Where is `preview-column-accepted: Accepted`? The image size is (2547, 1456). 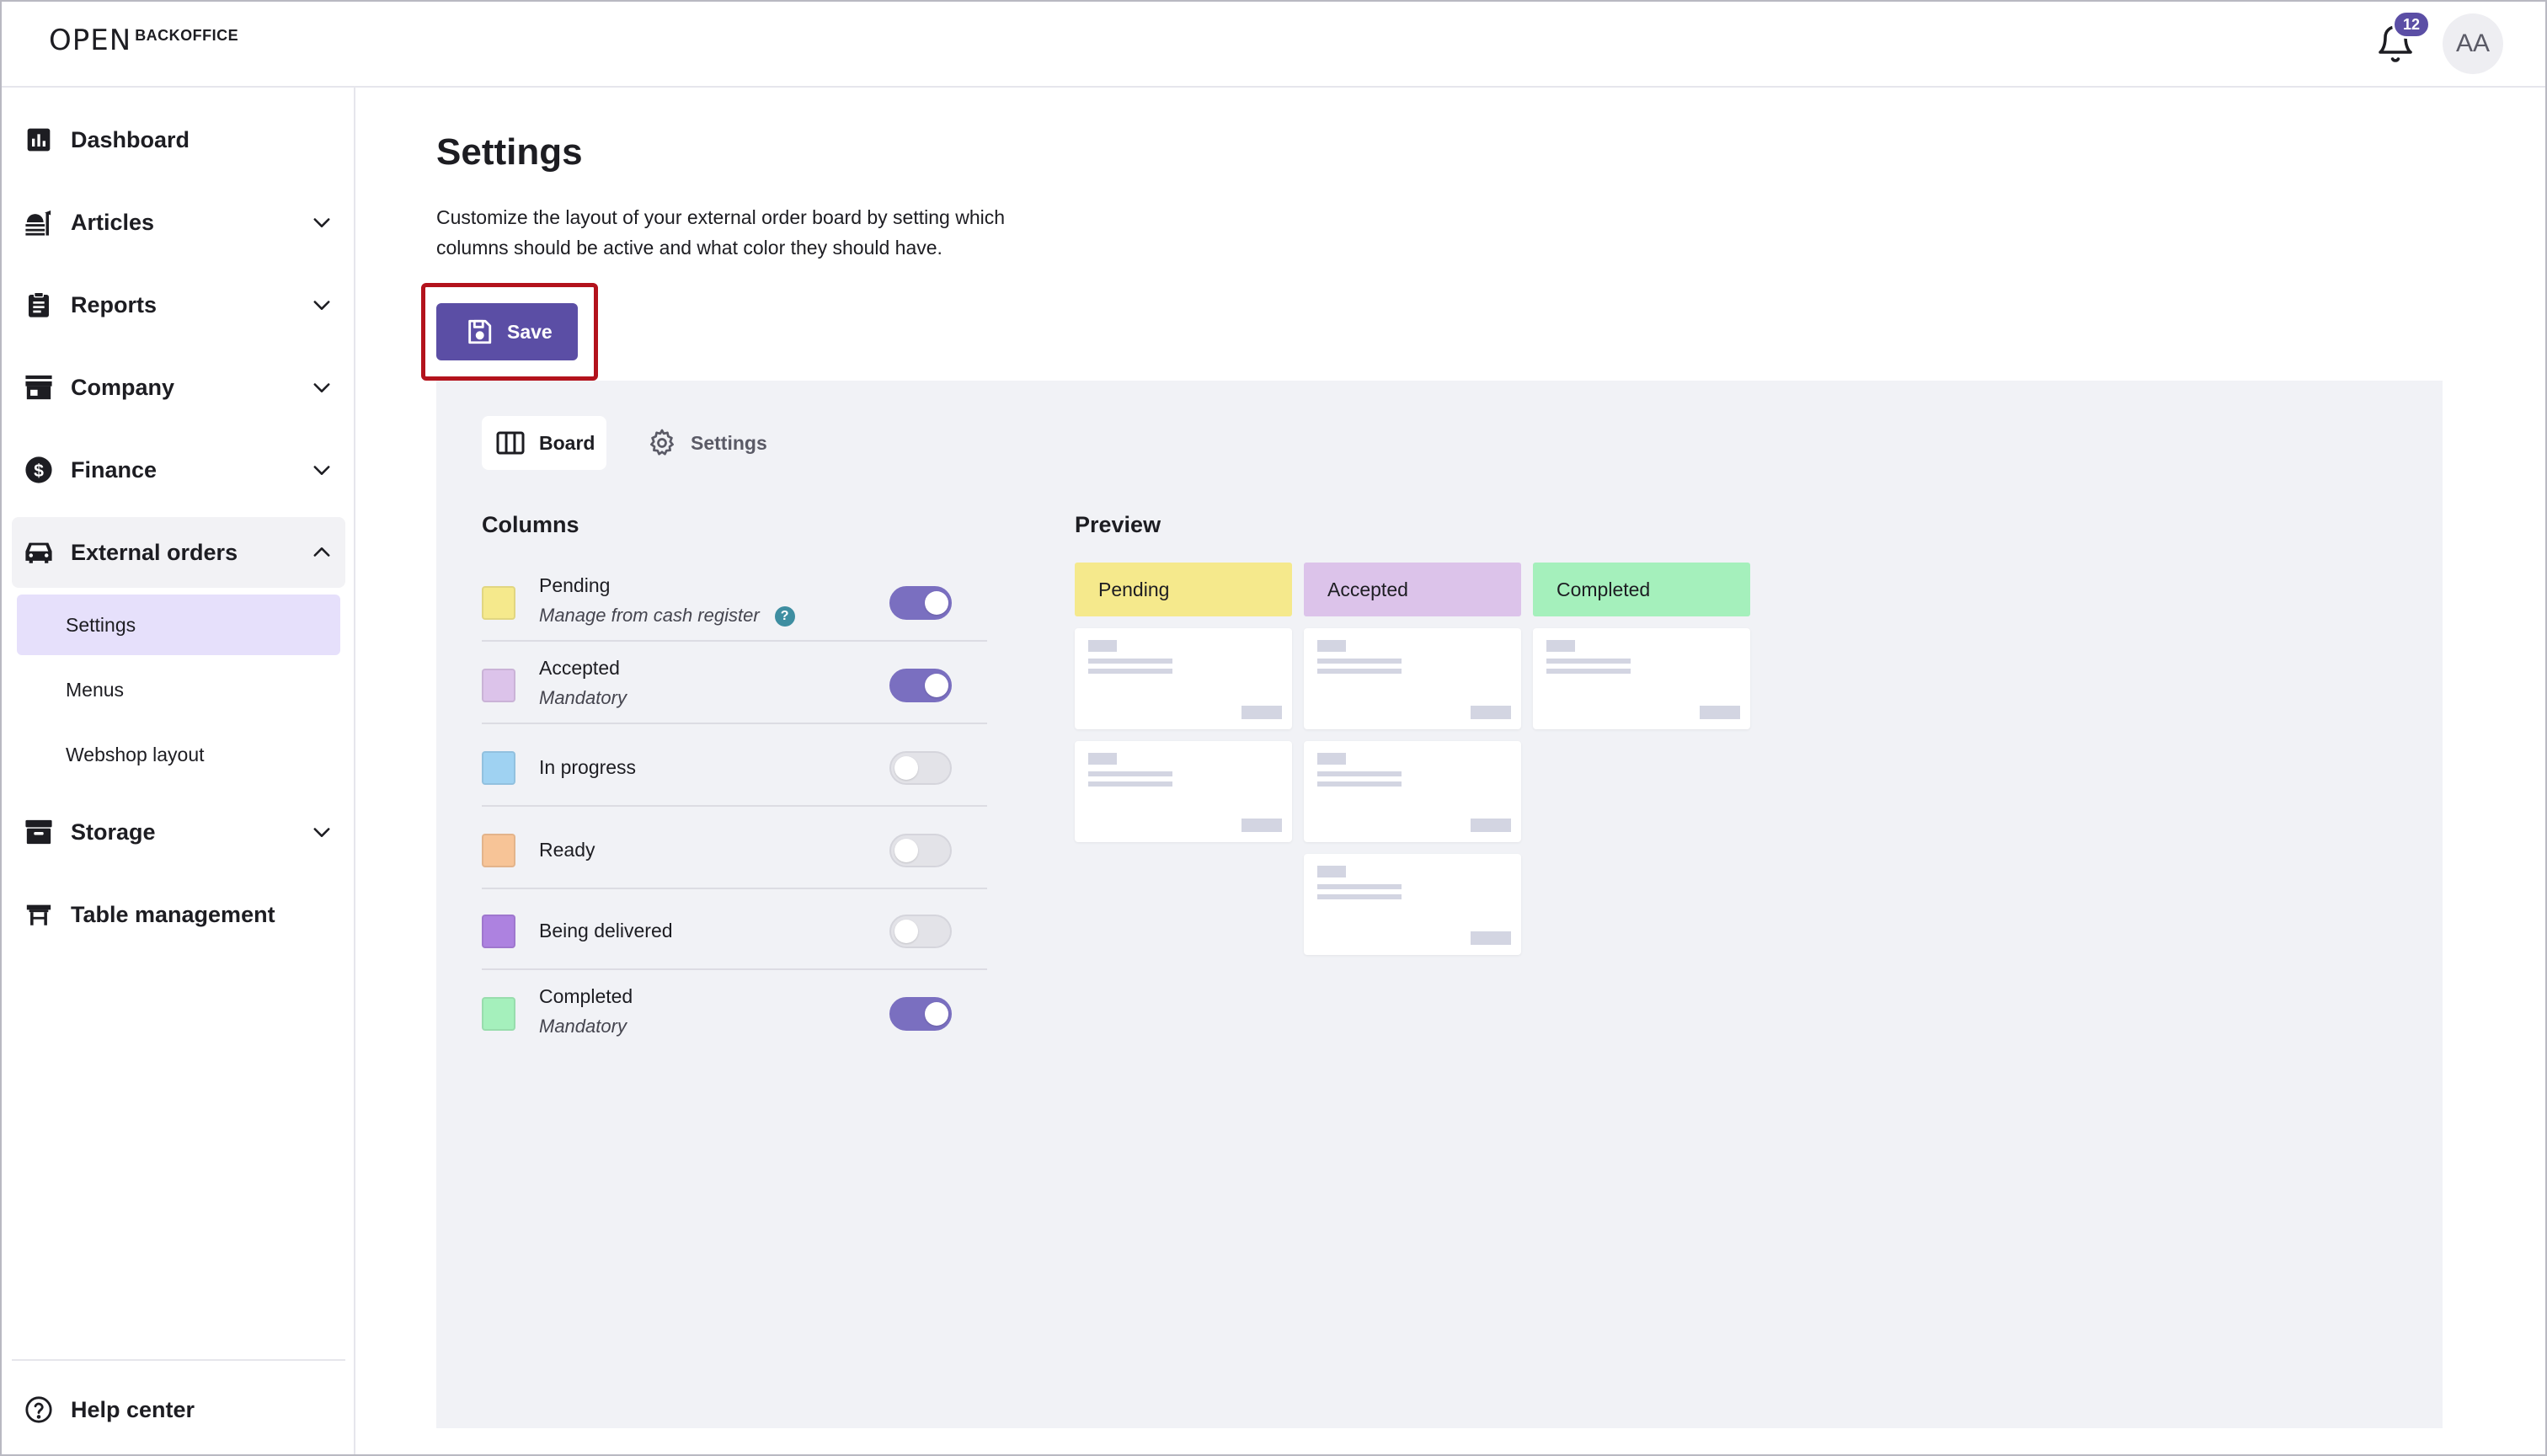
preview-column-accepted: Accepted is located at coordinates (1412, 759).